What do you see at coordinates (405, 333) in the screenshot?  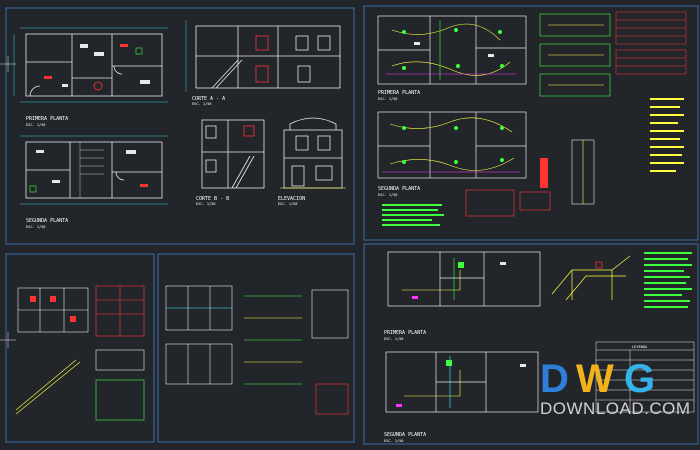 I see `sanitary-plan1-title: PRIMERA PLANTA` at bounding box center [405, 333].